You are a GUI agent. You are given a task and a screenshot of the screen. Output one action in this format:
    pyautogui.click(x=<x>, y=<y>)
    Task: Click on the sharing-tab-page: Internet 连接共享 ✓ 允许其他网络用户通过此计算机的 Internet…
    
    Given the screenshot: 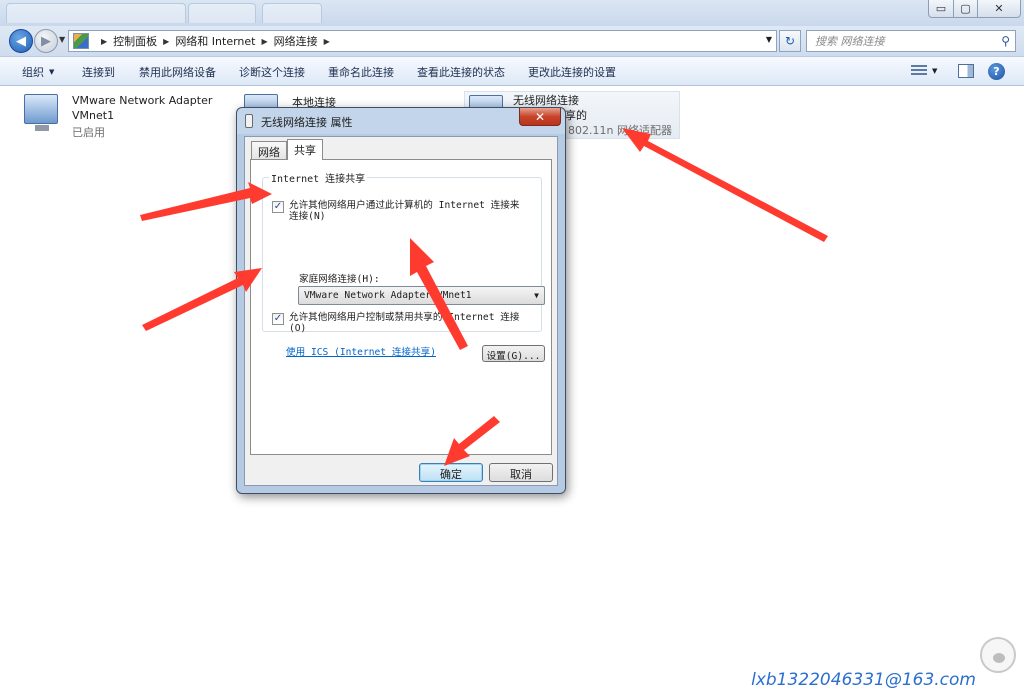 What is the action you would take?
    pyautogui.click(x=401, y=307)
    